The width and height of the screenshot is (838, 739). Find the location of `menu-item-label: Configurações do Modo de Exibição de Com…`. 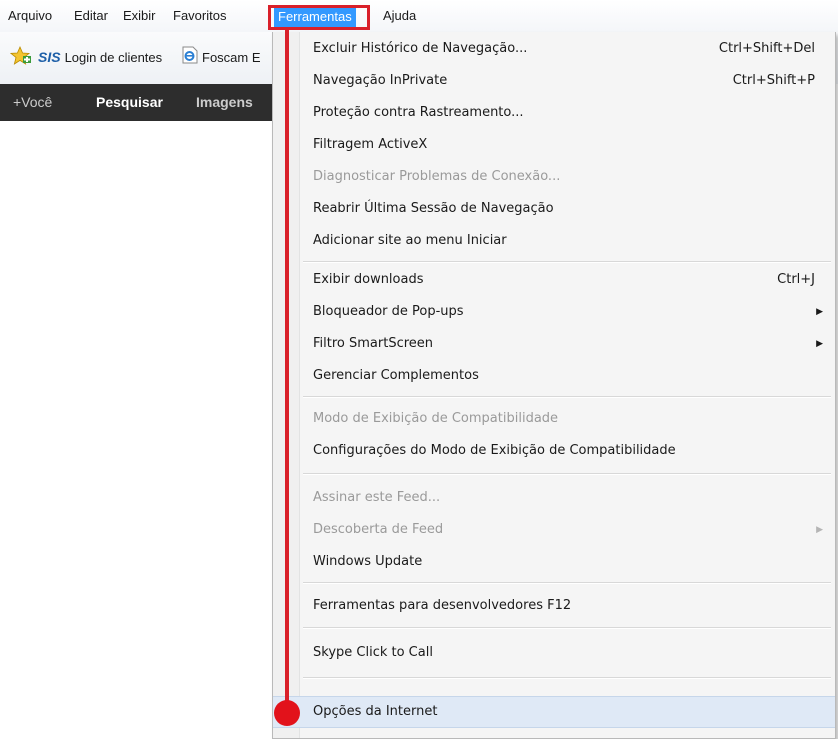

menu-item-label: Configurações do Modo de Exibição de Com… is located at coordinates (494, 450).